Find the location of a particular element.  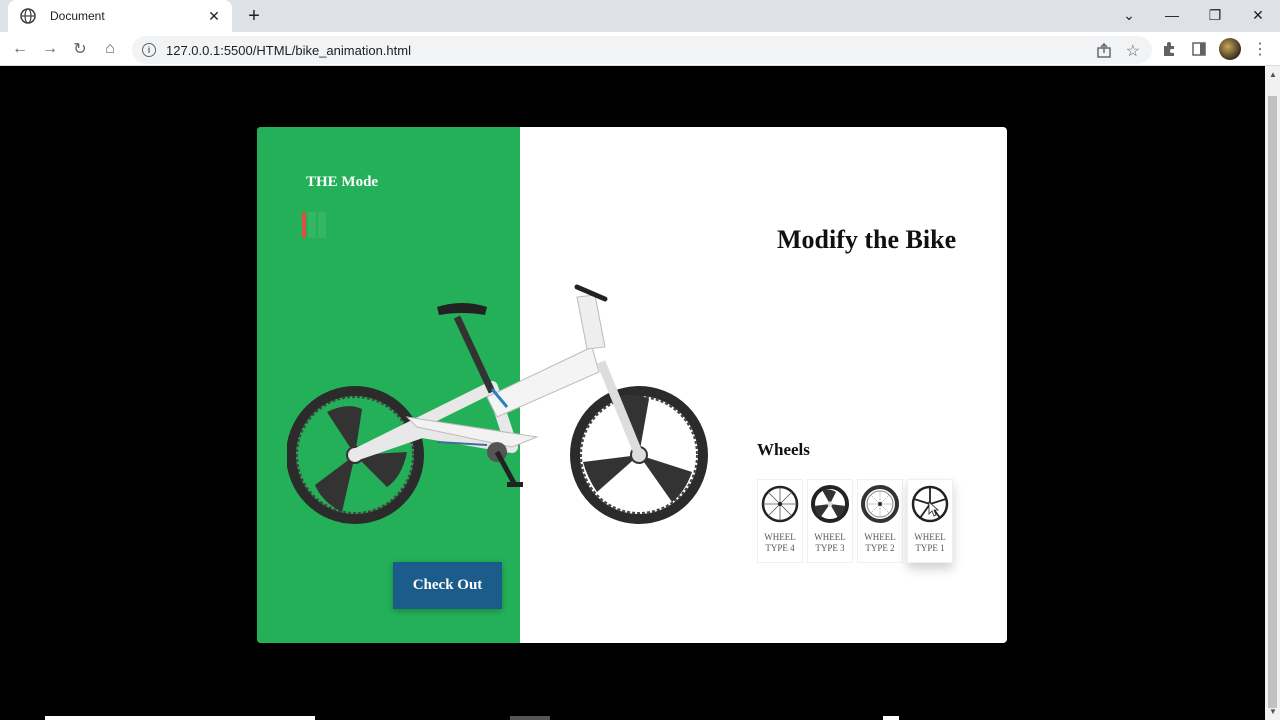

wheel-option-2: WHEEL TYPE 2 is located at coordinates (880, 521).